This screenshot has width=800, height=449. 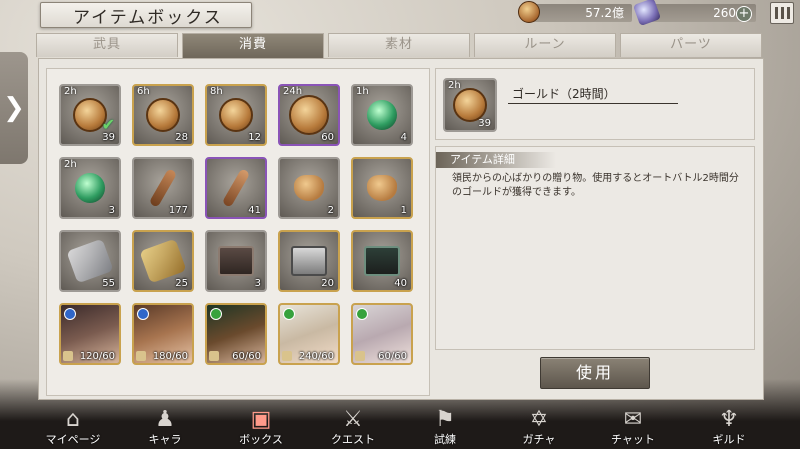 What do you see at coordinates (97, 356) in the screenshot?
I see `item-quantity: 120/60` at bounding box center [97, 356].